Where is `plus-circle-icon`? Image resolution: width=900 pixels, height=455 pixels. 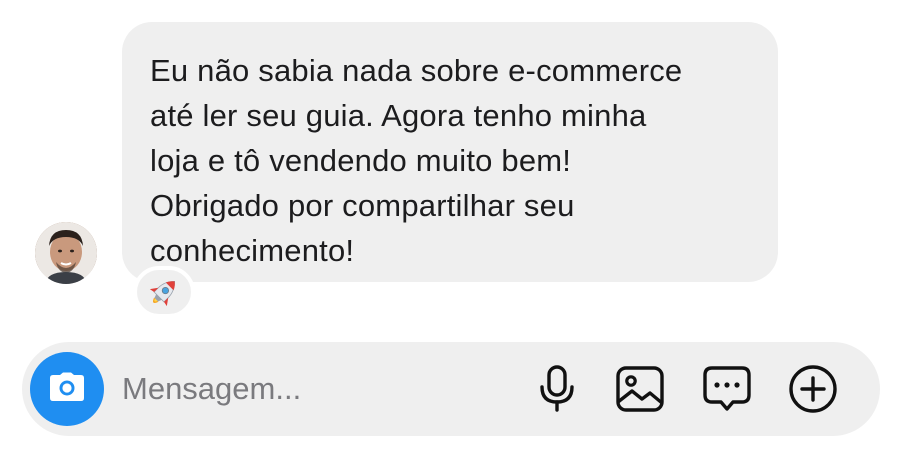
plus-circle-icon is located at coordinates (813, 389).